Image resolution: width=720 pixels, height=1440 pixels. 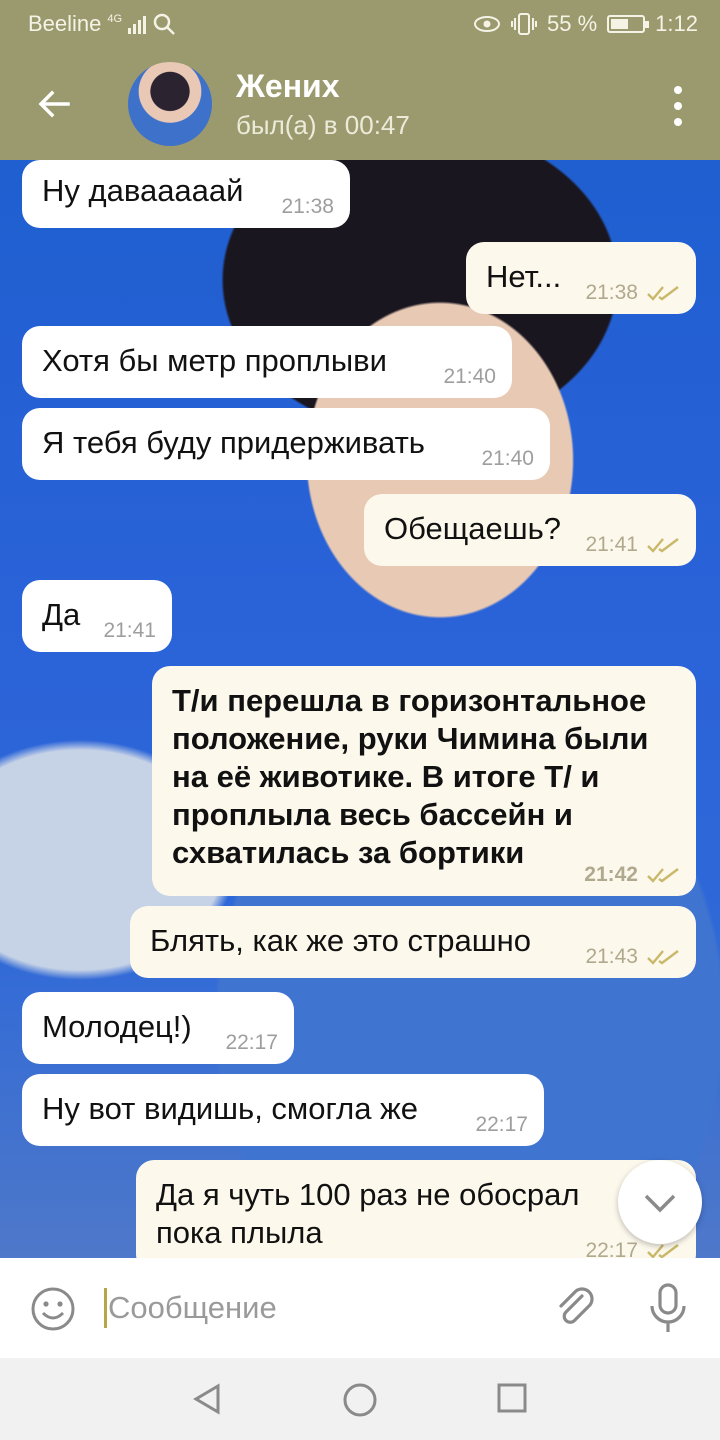 What do you see at coordinates (611, 956) in the screenshot?
I see `message-time: 21:43` at bounding box center [611, 956].